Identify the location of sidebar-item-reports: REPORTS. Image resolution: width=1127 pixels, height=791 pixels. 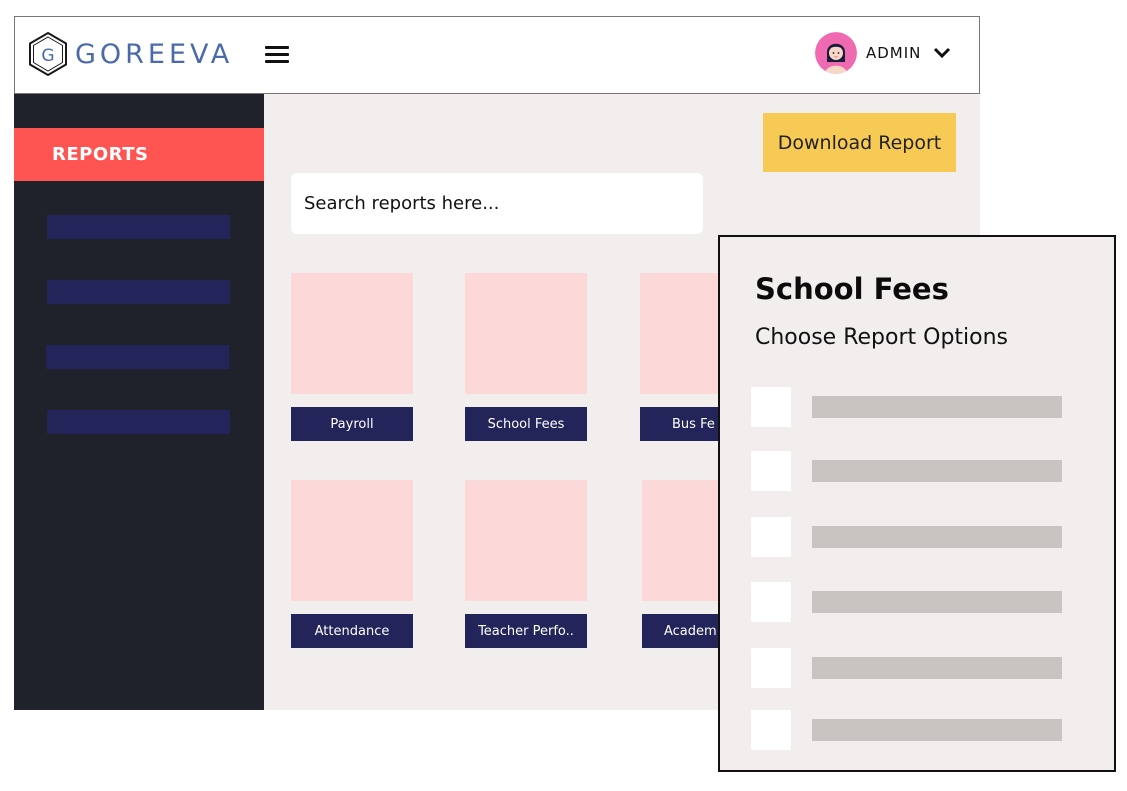
(139, 154).